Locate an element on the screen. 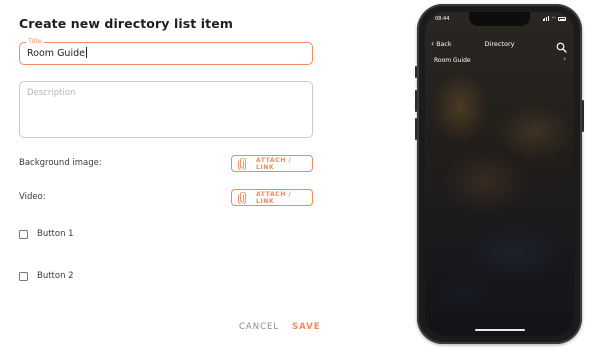 This screenshot has height=356, width=600. video-attach-button: ATTACH / LINK is located at coordinates (272, 197).